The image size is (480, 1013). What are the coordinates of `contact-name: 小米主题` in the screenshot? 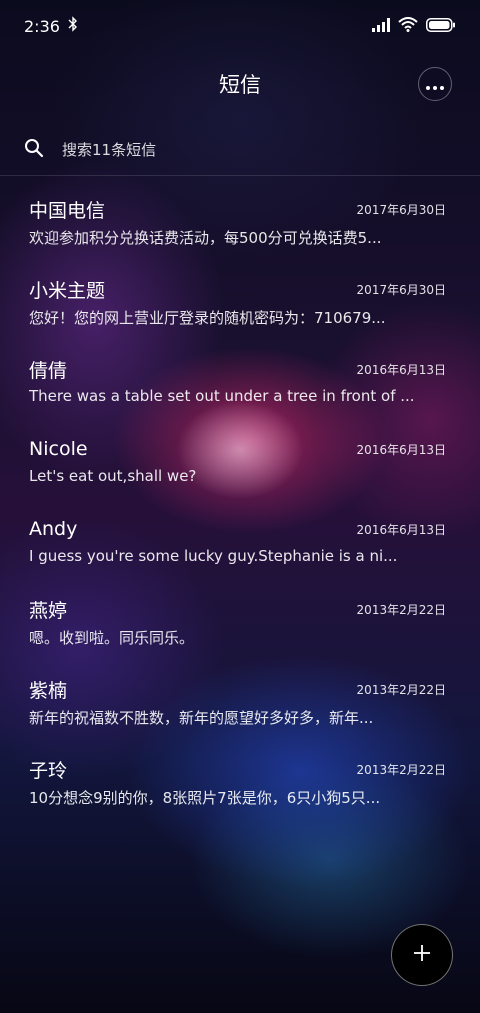 It's located at (67, 290).